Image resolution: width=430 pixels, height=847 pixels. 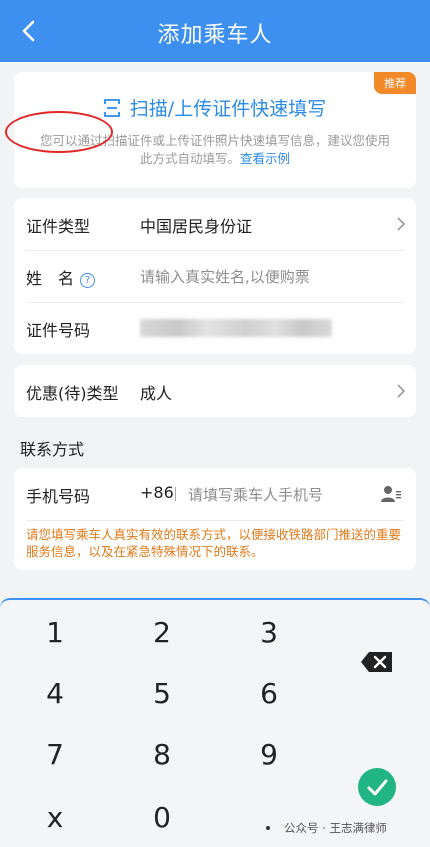 I want to click on header-bar: 添加乘车人, so click(x=215, y=31).